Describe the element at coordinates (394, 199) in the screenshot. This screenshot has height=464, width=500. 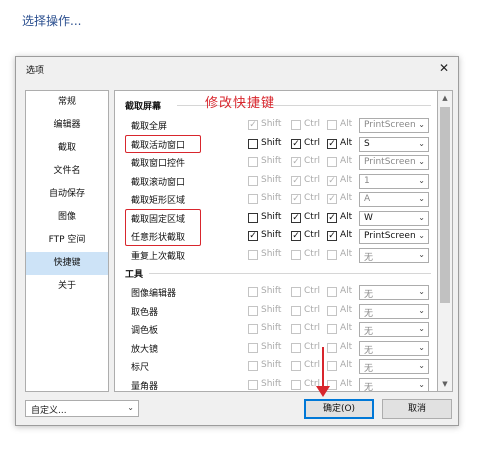
I see `hotkey-key-dropdown: A ⌄` at that location.